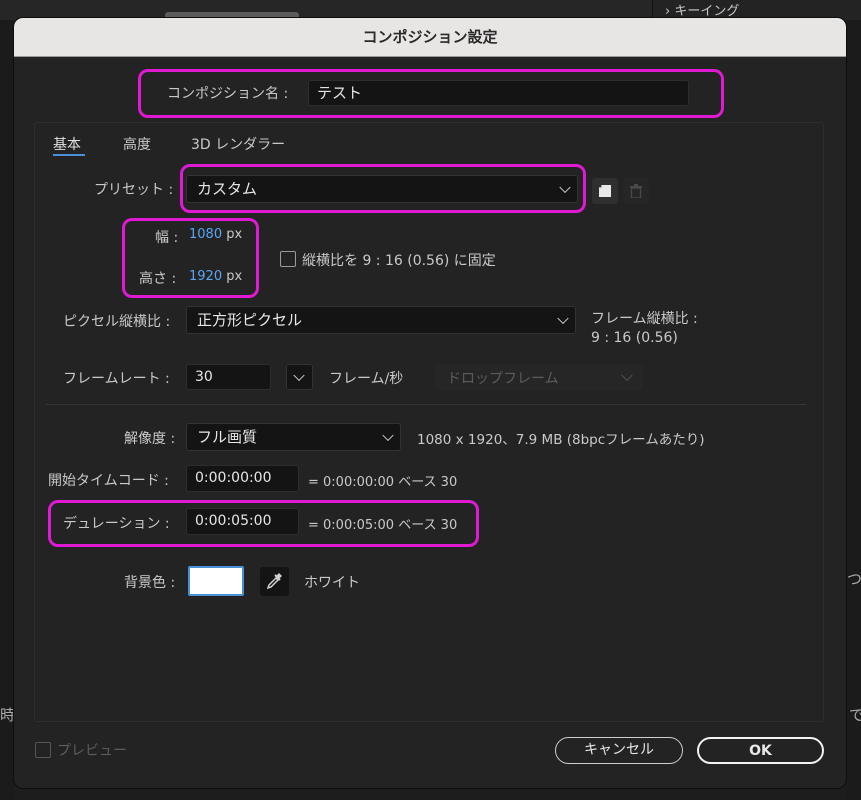 The image size is (861, 800). I want to click on frame-aspect-value: 9 : 16 (0.56), so click(634, 338).